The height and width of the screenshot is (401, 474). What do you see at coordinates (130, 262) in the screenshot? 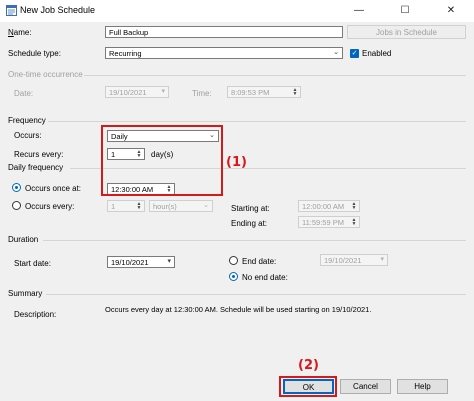
I see `start-date-value: 19/10/2021` at bounding box center [130, 262].